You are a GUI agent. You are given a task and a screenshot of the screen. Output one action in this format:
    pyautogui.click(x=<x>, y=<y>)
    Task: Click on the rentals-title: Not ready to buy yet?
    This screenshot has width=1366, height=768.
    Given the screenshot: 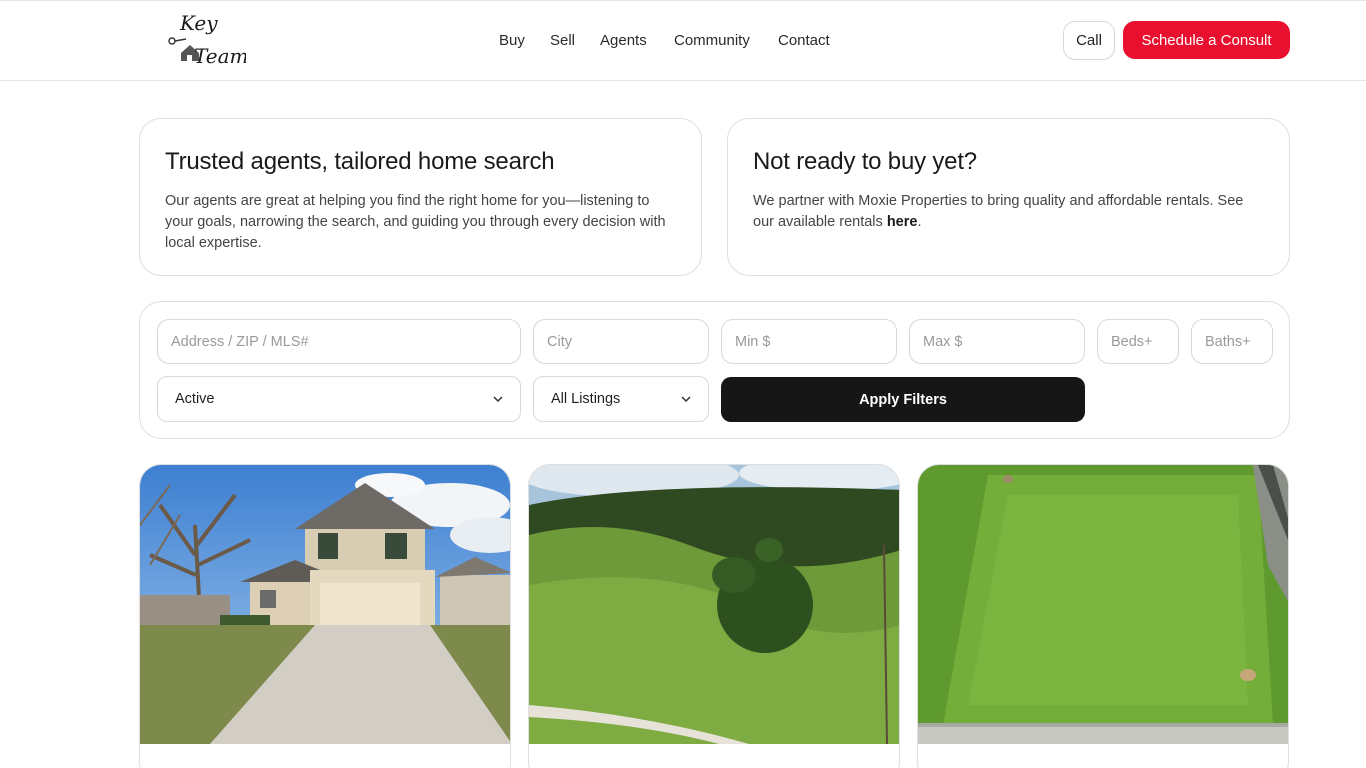 What is the action you would take?
    pyautogui.click(x=865, y=161)
    